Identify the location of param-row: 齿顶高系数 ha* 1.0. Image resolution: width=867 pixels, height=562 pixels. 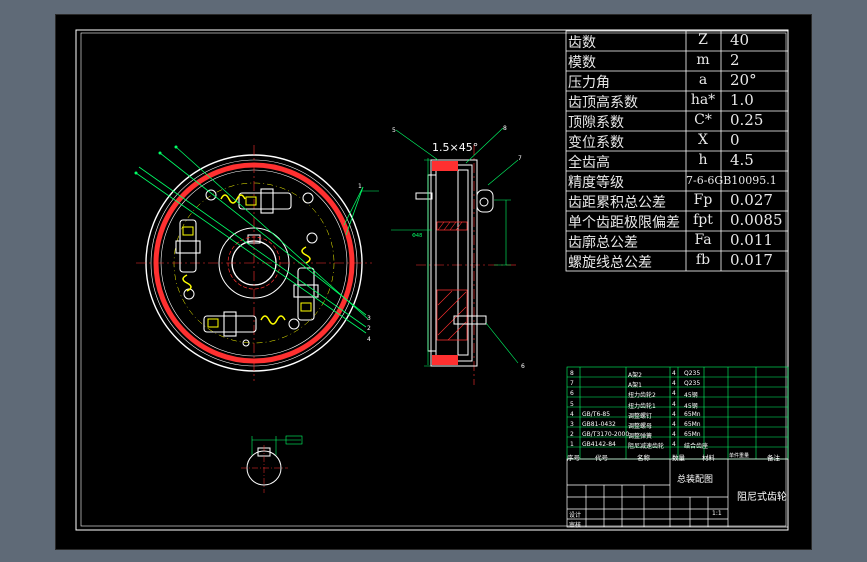
(683, 101).